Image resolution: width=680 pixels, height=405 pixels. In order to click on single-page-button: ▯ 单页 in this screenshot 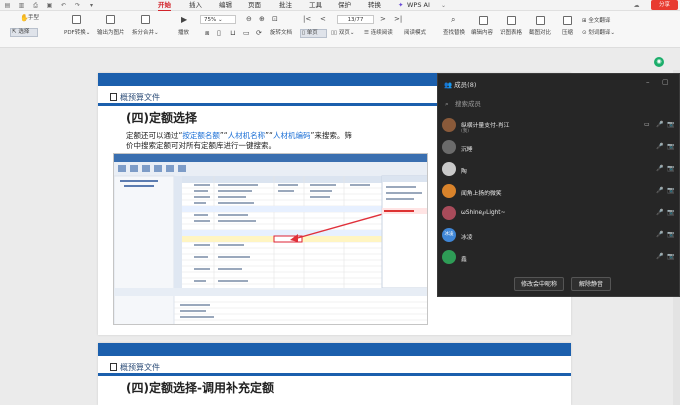, I will do `click(313, 33)`.